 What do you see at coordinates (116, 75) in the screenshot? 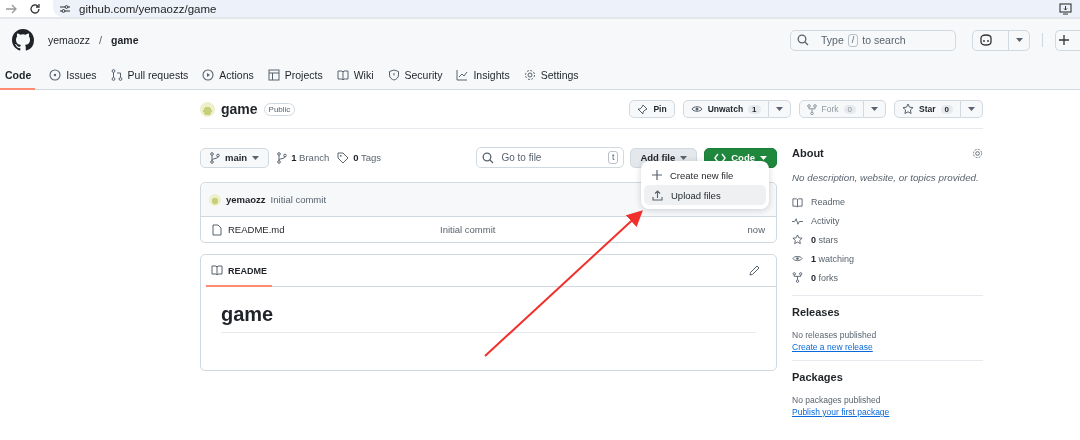
I see `pr-icon` at bounding box center [116, 75].